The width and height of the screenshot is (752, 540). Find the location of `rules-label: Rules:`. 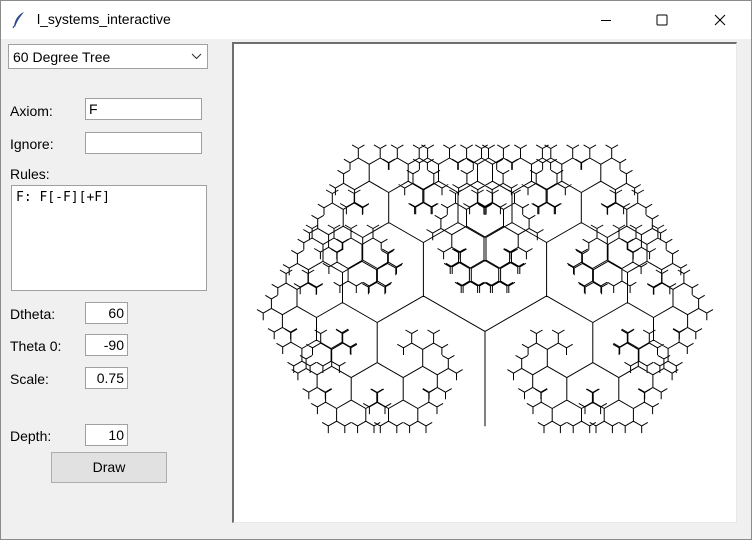

rules-label: Rules: is located at coordinates (30, 174).